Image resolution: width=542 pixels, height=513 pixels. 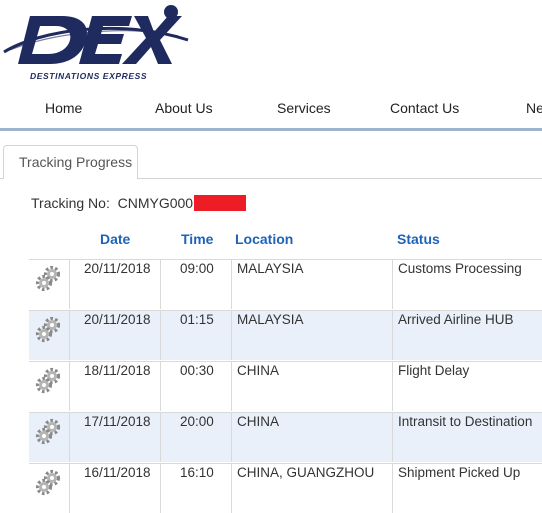 I want to click on cell-status: Intransit to Destination, so click(x=465, y=421).